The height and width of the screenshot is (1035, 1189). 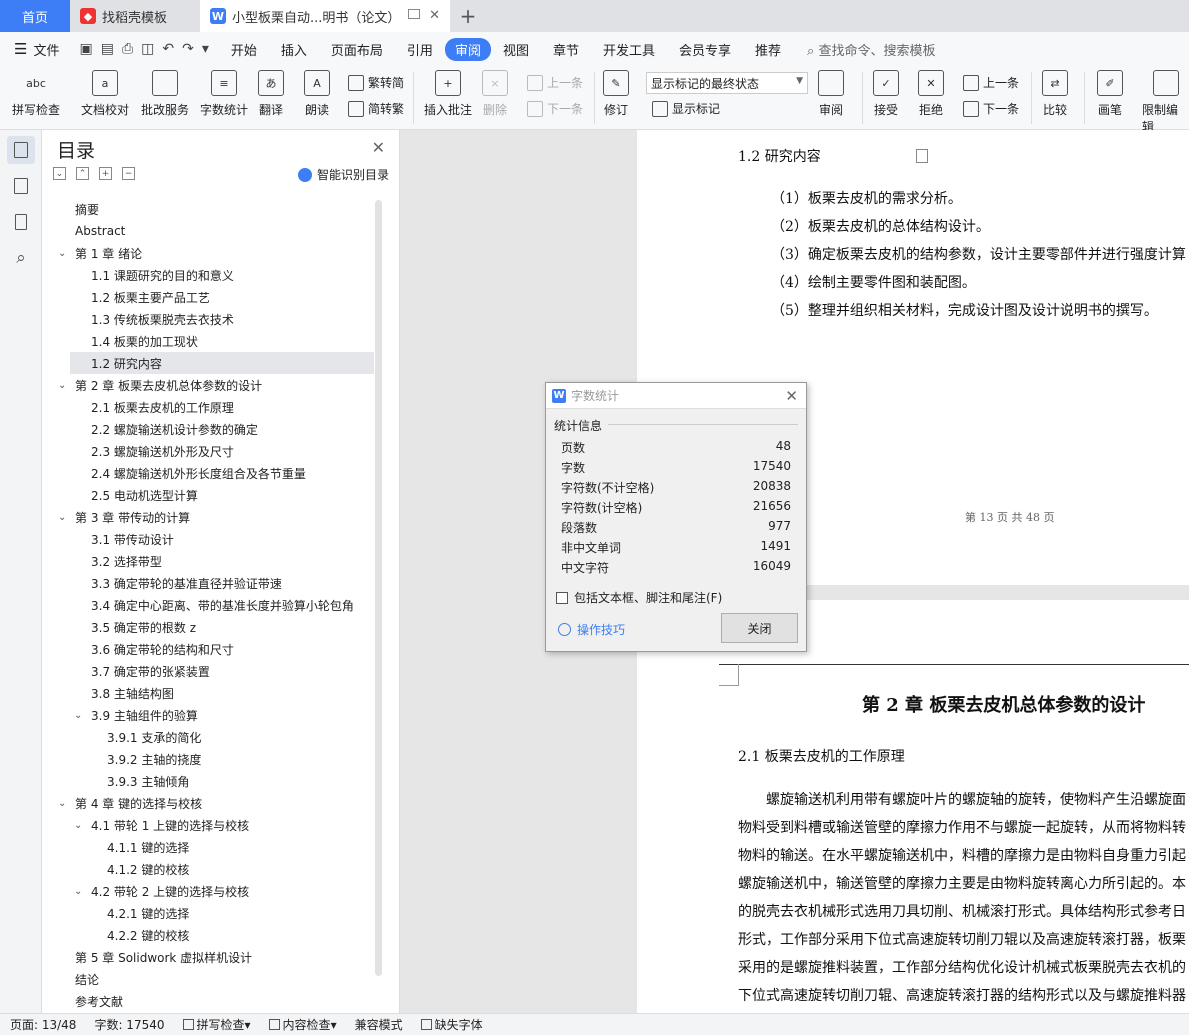 I want to click on redo-icon: ↷, so click(x=188, y=49).